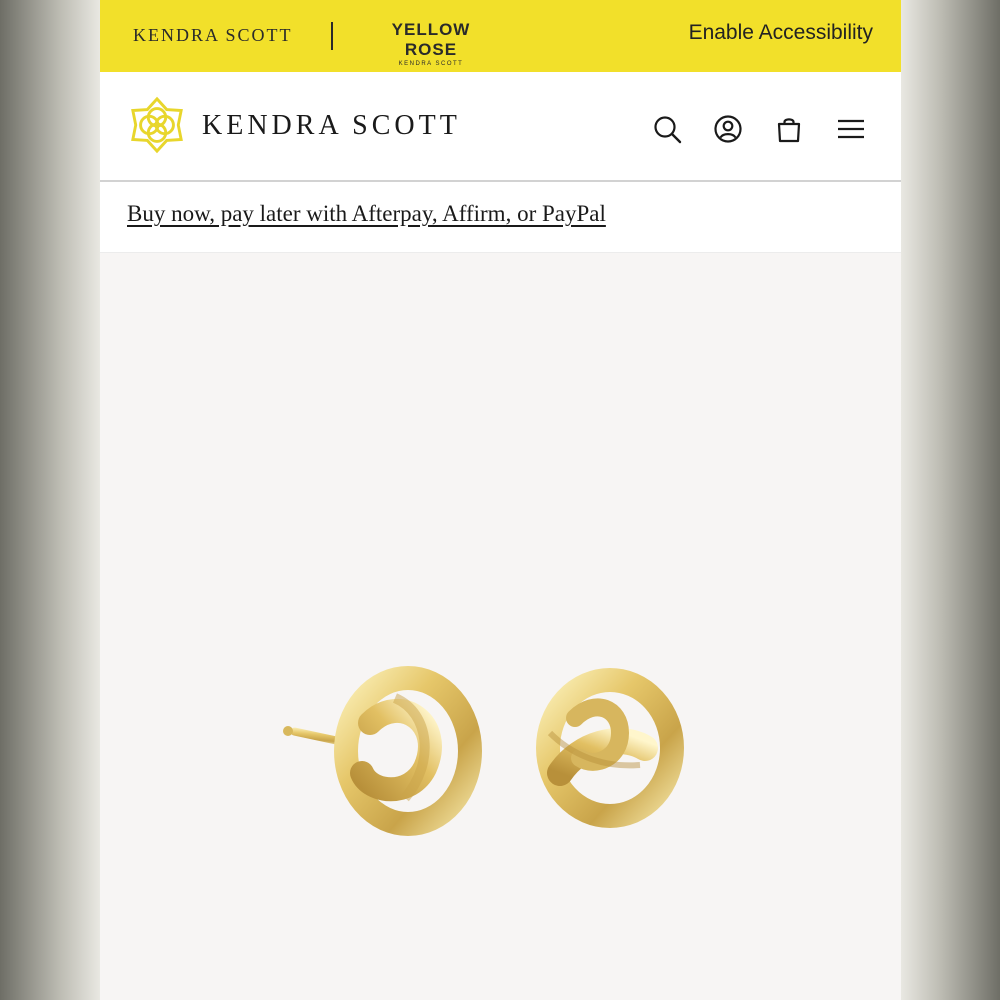 The image size is (1000, 1000). I want to click on left-earring, so click(382, 751).